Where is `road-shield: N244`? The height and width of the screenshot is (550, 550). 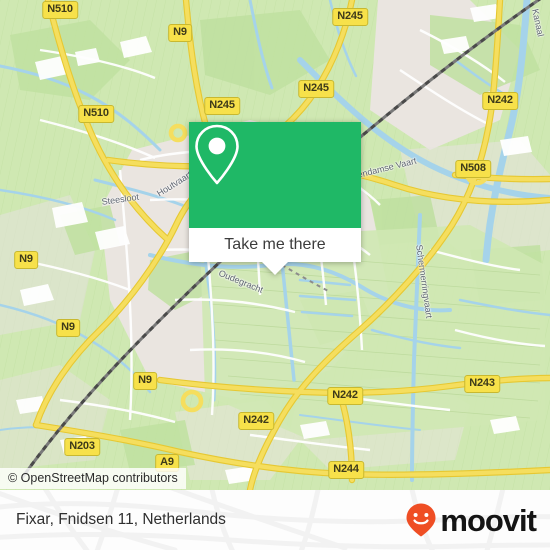
road-shield: N244 is located at coordinates (346, 470).